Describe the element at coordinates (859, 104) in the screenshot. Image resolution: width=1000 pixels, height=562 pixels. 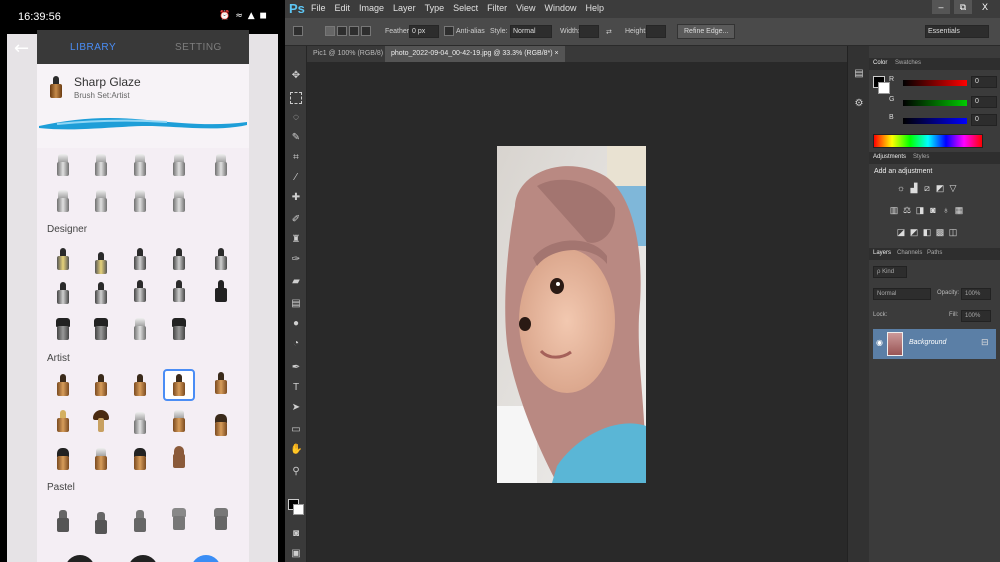
I see `properties-panel-icon: ⚙` at that location.